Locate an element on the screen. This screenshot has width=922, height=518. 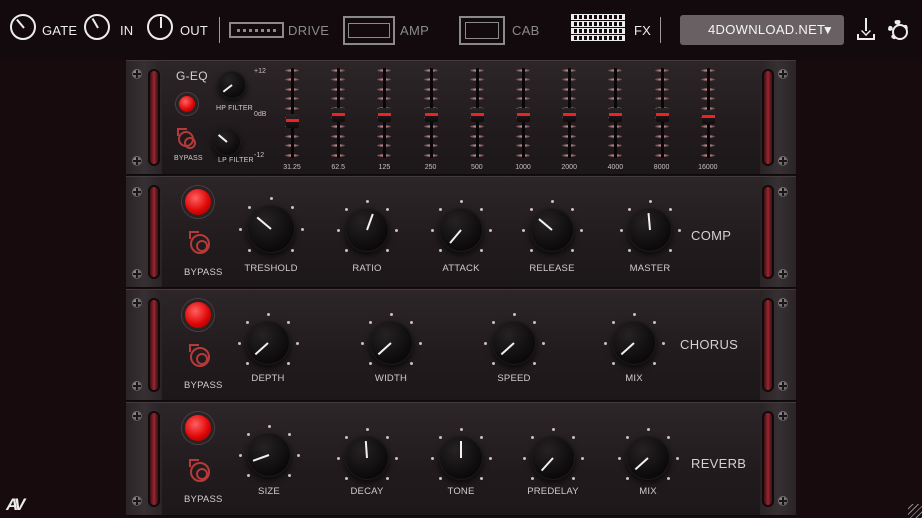
geq-title: G-EQ is located at coordinates (192, 76).